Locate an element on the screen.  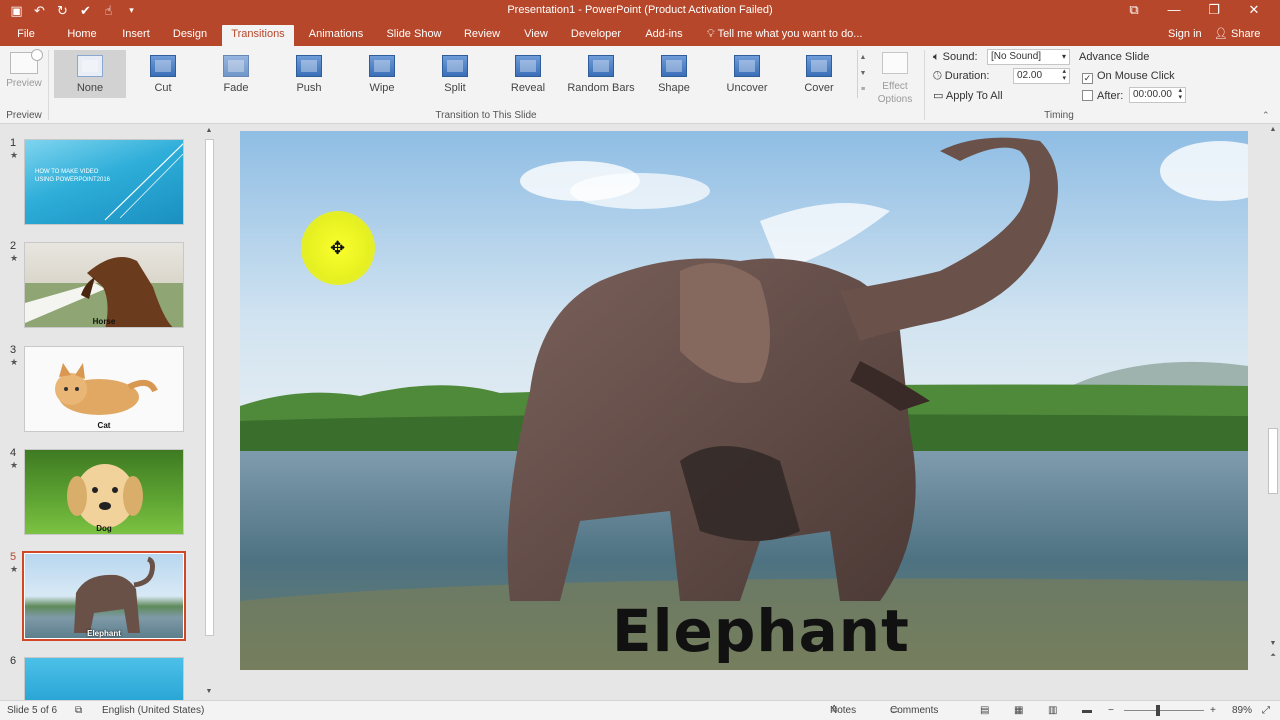
ribbon-display-icon: ⧉ is located at coordinates (1134, 10).